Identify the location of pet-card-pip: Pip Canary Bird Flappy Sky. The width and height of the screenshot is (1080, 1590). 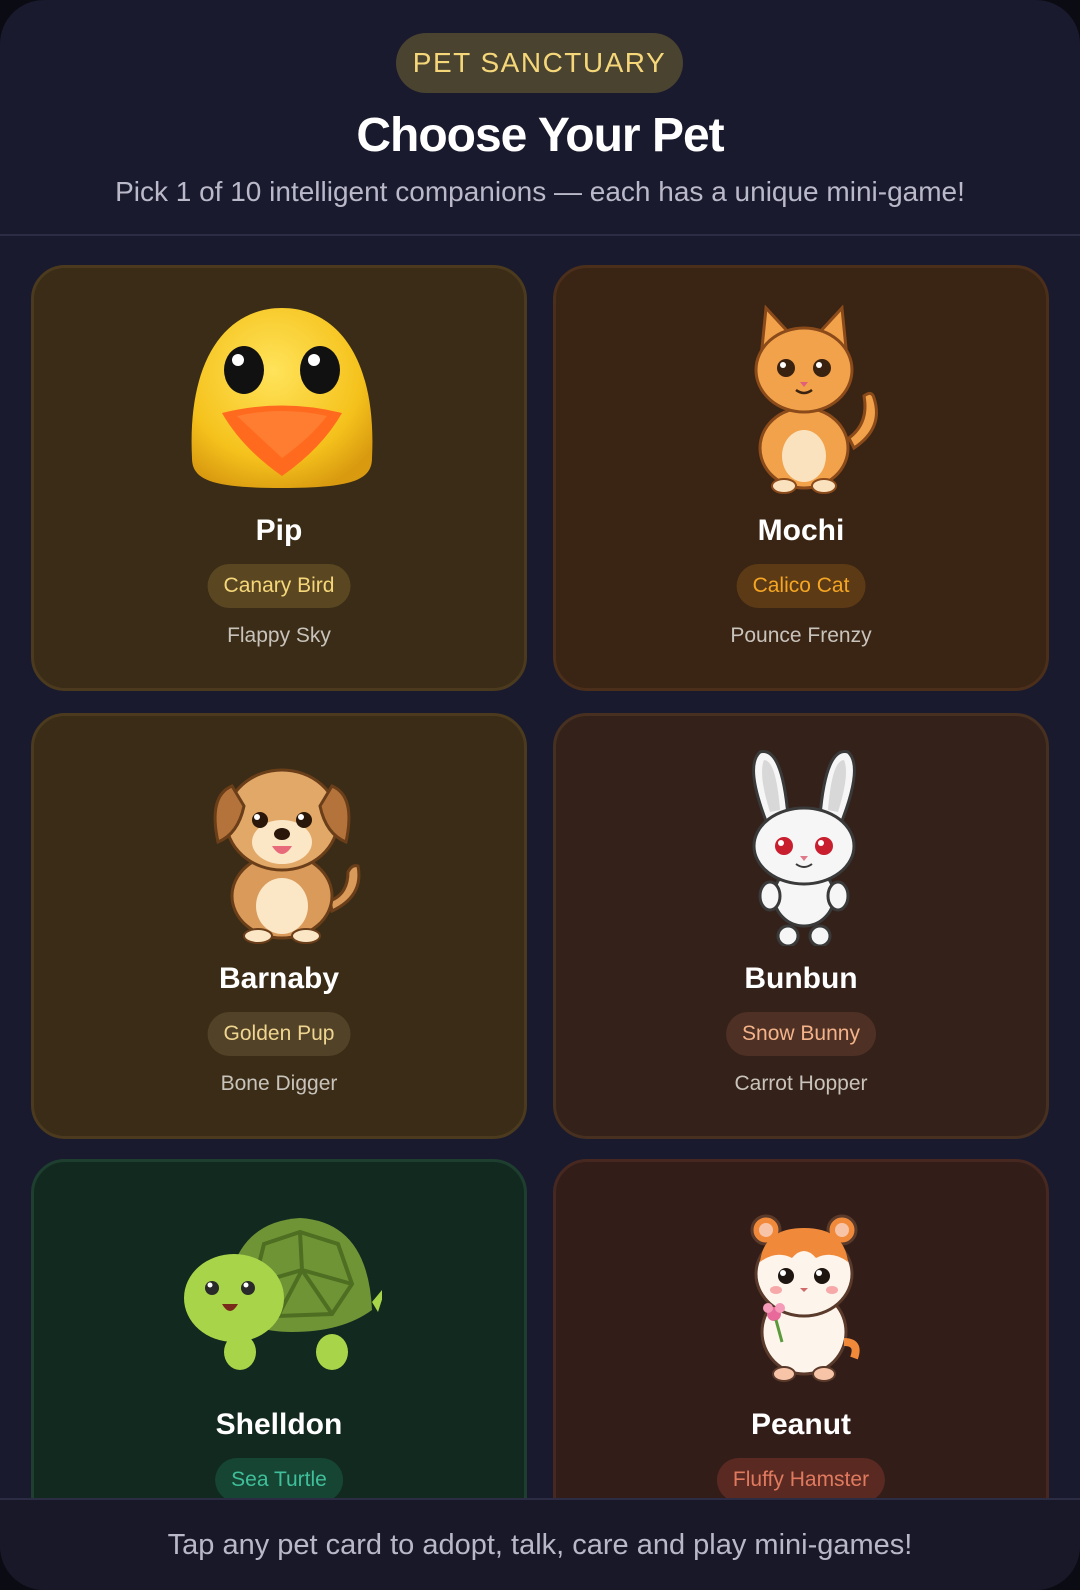
(279, 478).